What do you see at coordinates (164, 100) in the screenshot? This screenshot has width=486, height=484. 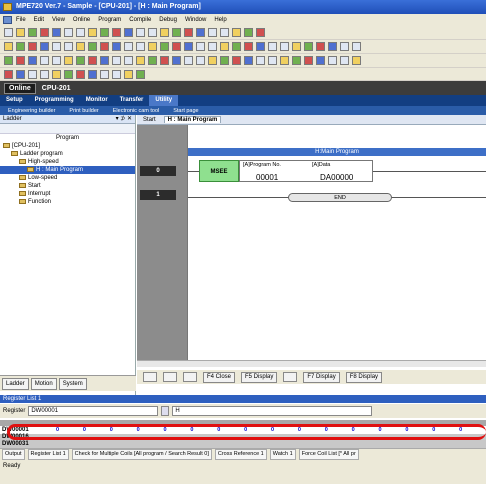 I see `tab-utility: Utility` at bounding box center [164, 100].